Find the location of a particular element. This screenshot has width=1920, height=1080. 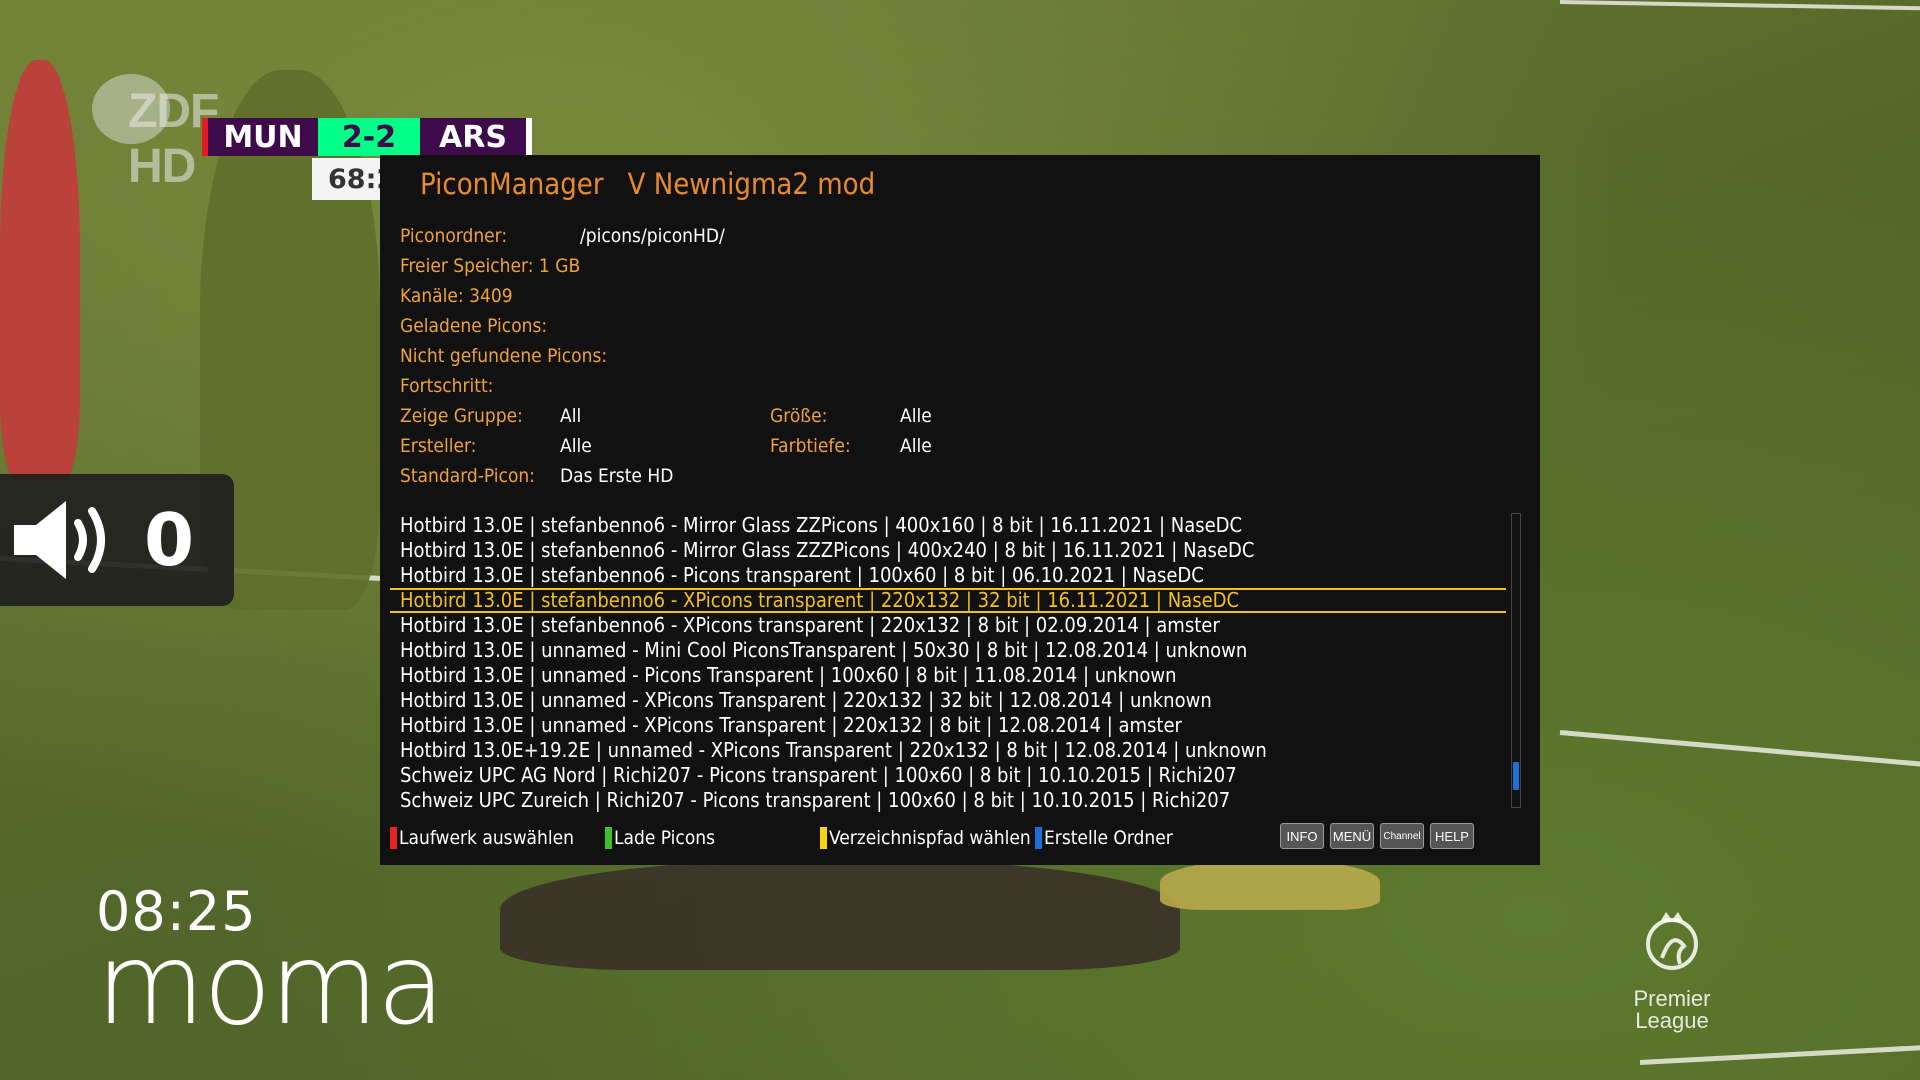

program-logo: moma is located at coordinates (270, 985).